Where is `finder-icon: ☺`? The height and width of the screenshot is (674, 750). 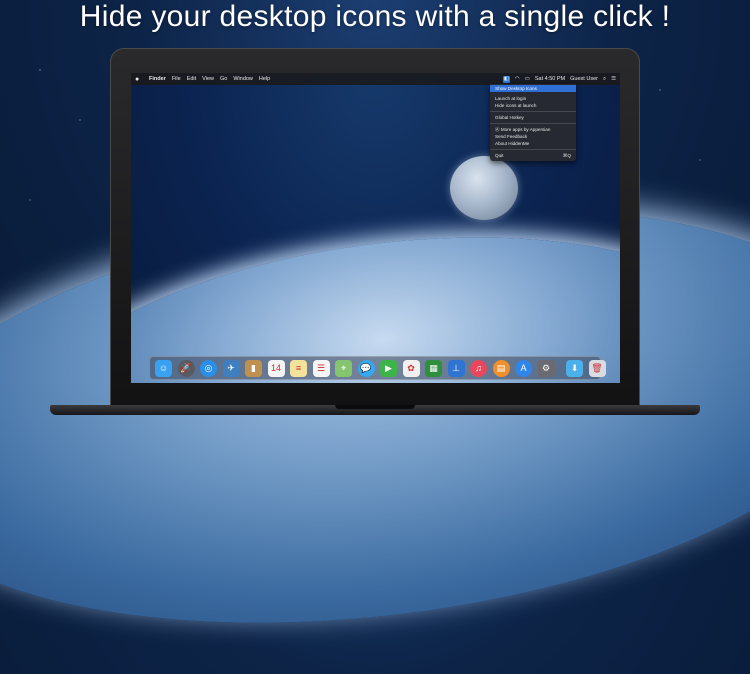 finder-icon: ☺ is located at coordinates (163, 368).